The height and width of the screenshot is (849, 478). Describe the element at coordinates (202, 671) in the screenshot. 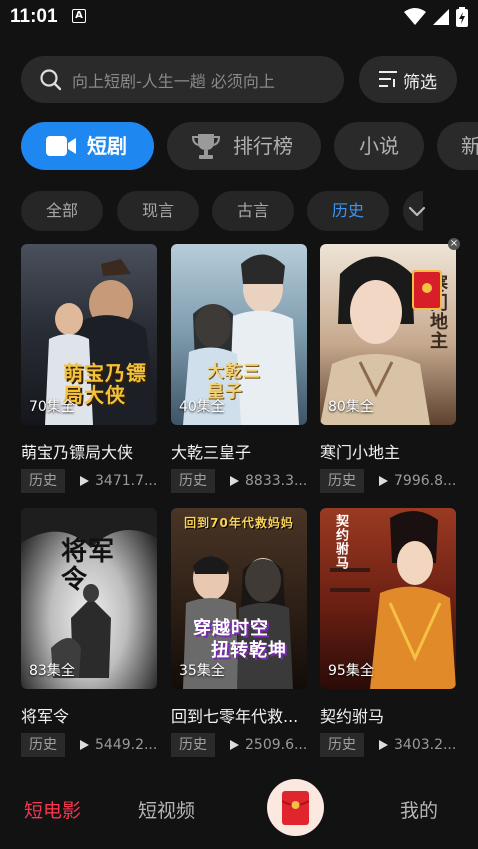

I see `episode-count: 35集全` at that location.